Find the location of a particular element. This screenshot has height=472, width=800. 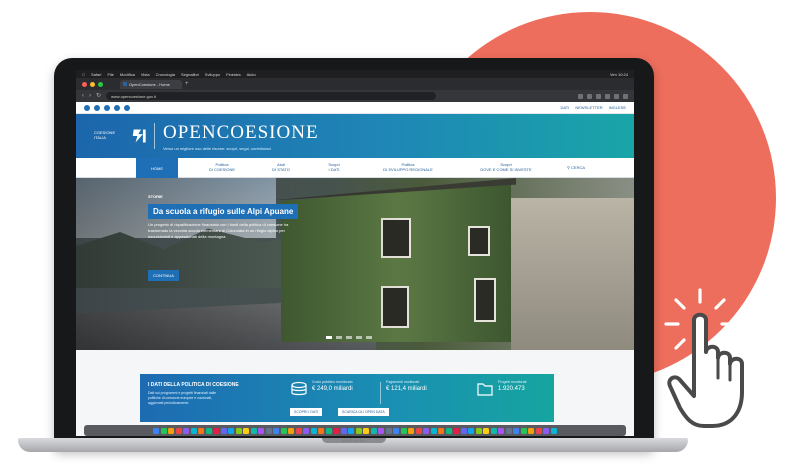

site-title: OPENCOESIONE is located at coordinates (241, 133).